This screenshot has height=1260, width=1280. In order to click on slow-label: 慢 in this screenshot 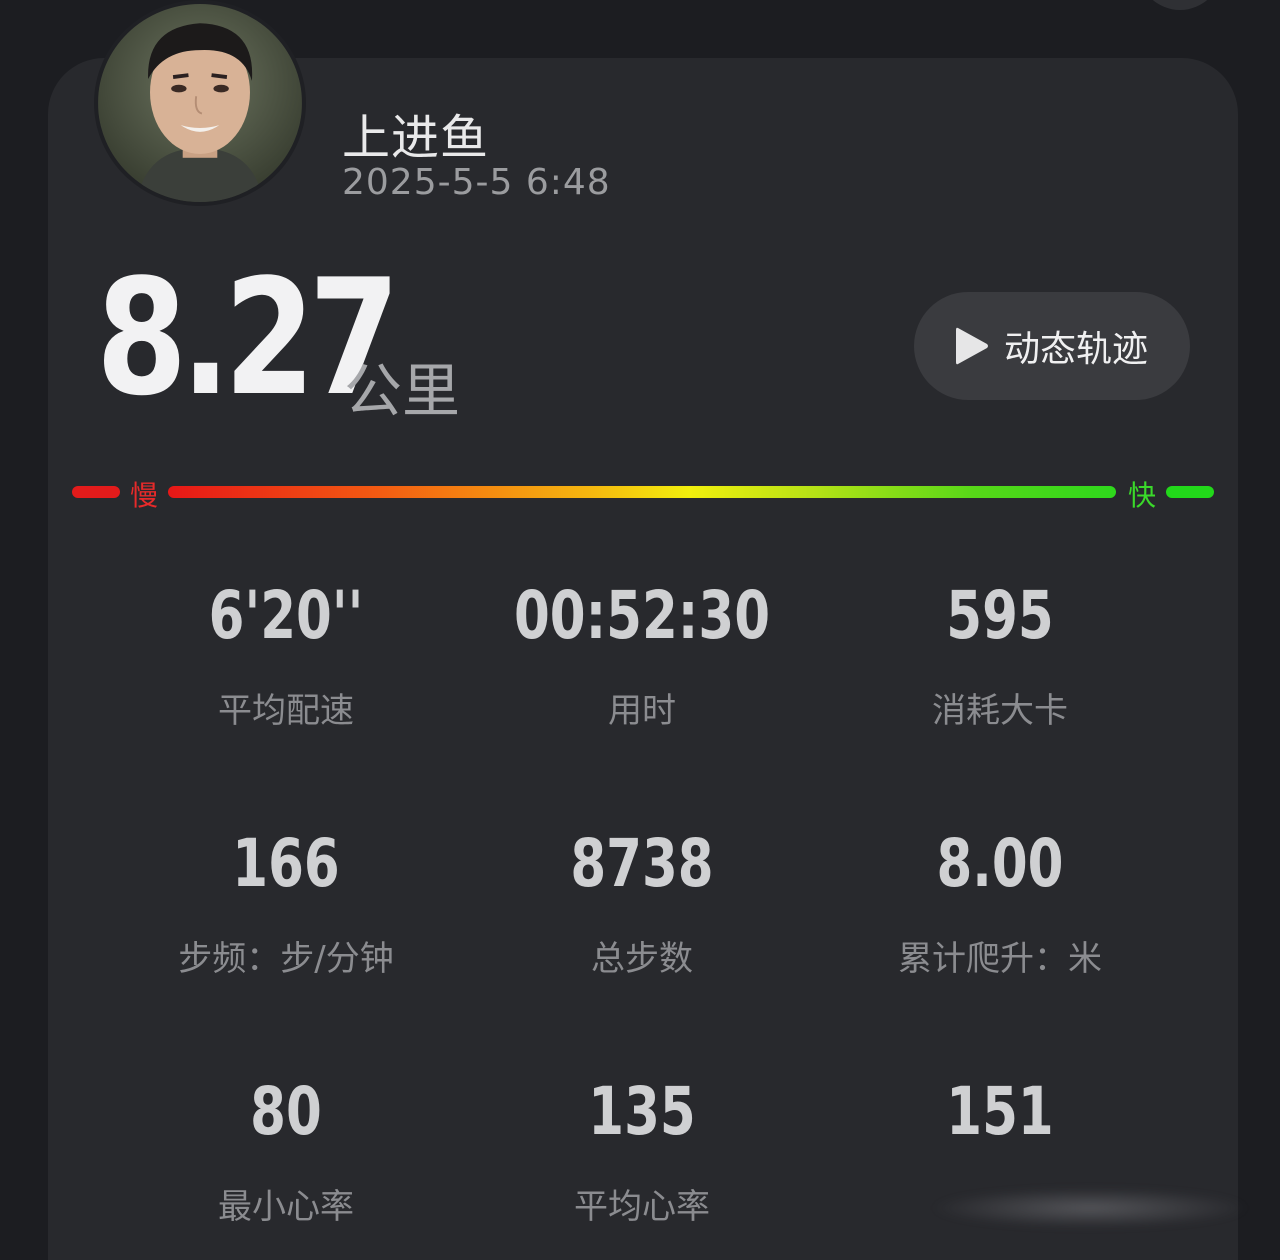, I will do `click(144, 495)`.